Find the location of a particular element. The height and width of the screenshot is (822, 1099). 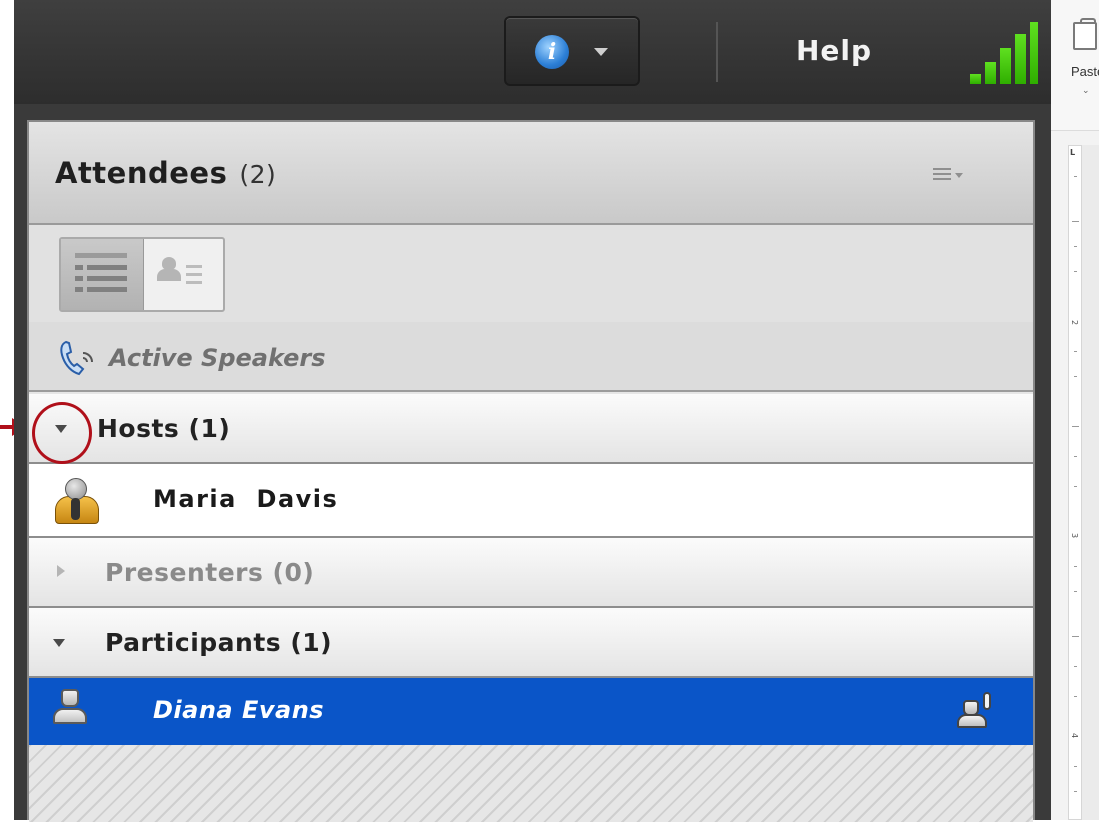

expand-triangle-icon is located at coordinates (61, 571).